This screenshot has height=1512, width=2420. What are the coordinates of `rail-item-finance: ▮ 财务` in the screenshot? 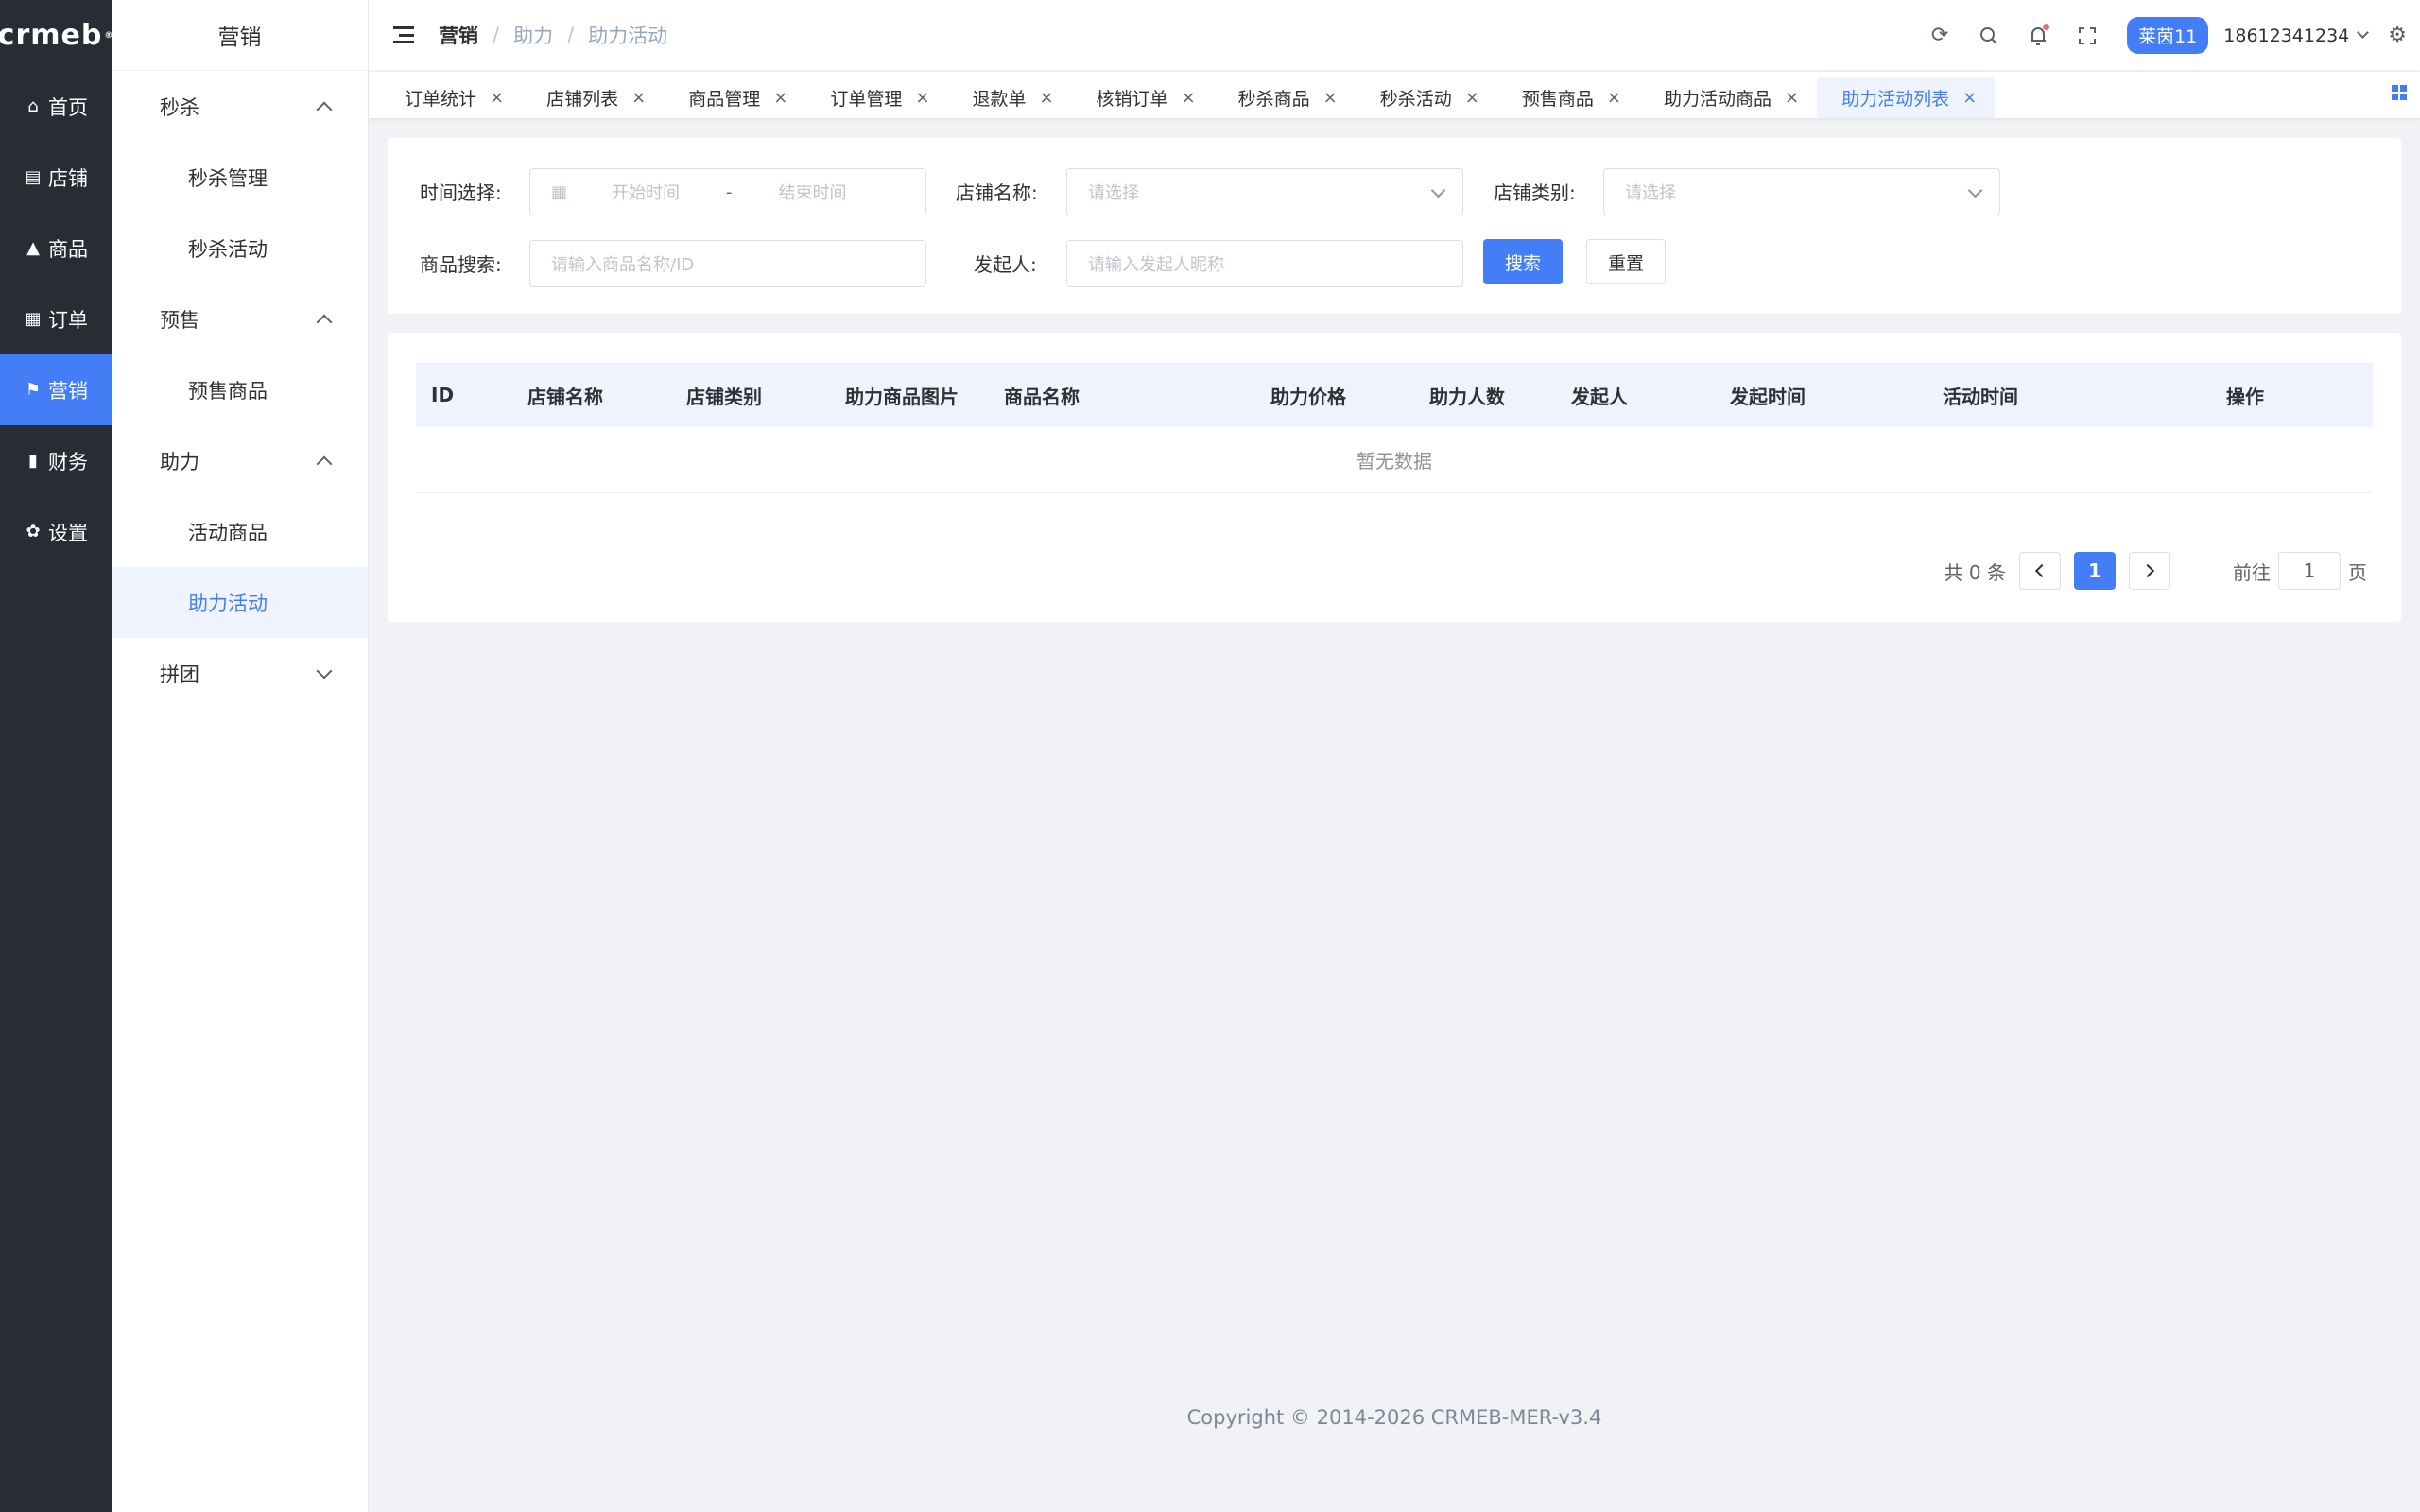 It's located at (56, 460).